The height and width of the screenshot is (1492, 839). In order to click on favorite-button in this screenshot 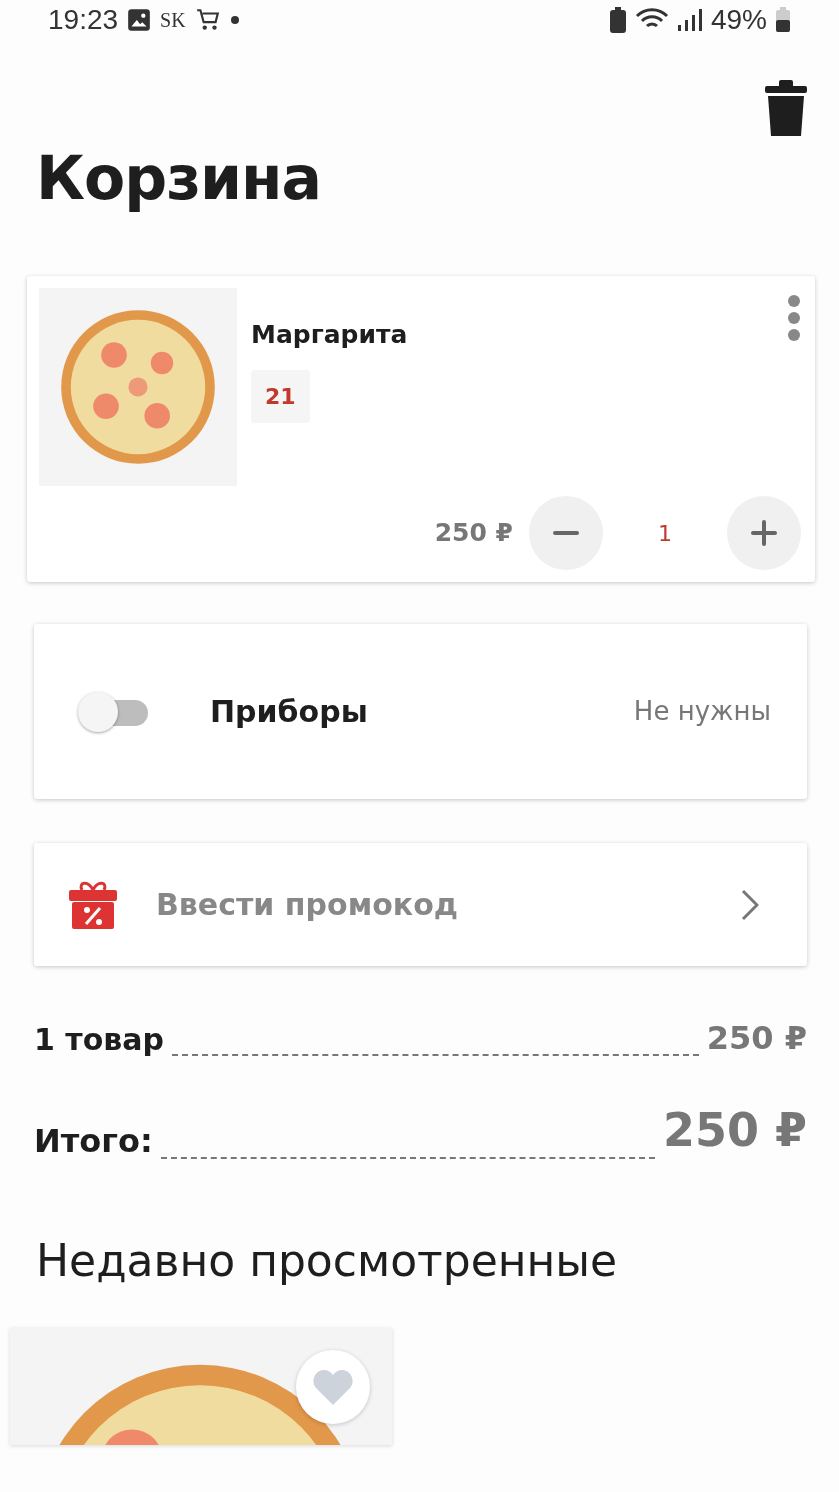, I will do `click(333, 1386)`.